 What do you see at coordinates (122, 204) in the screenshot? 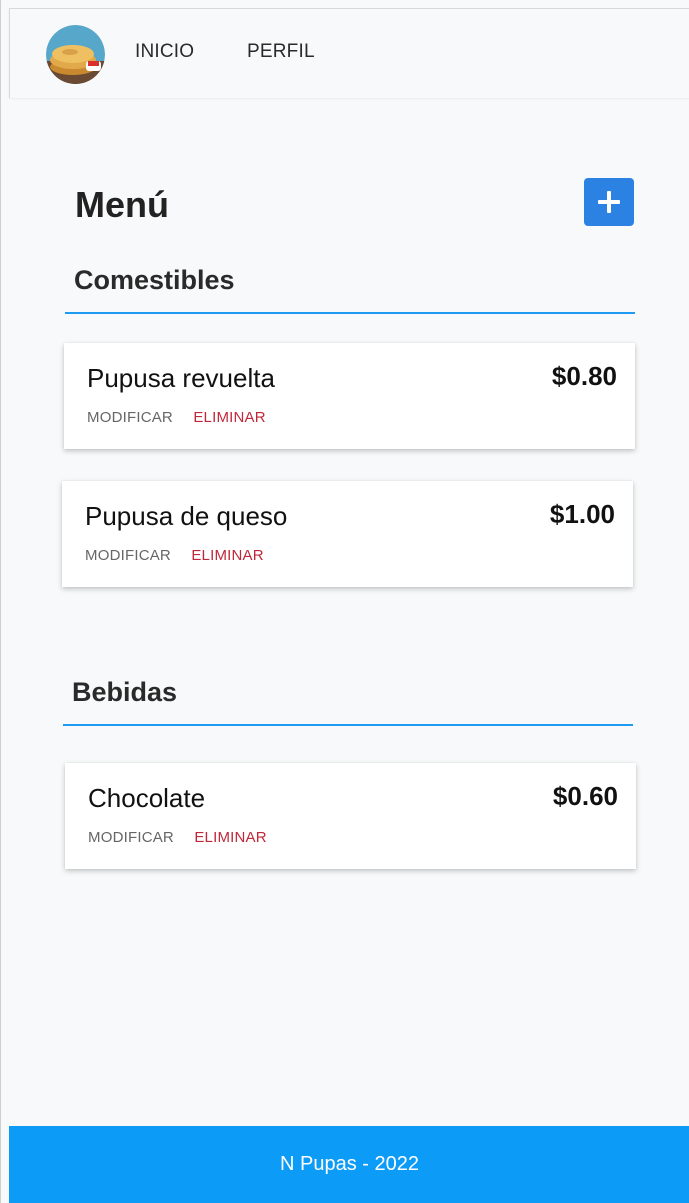
I see `page-title: Menú` at bounding box center [122, 204].